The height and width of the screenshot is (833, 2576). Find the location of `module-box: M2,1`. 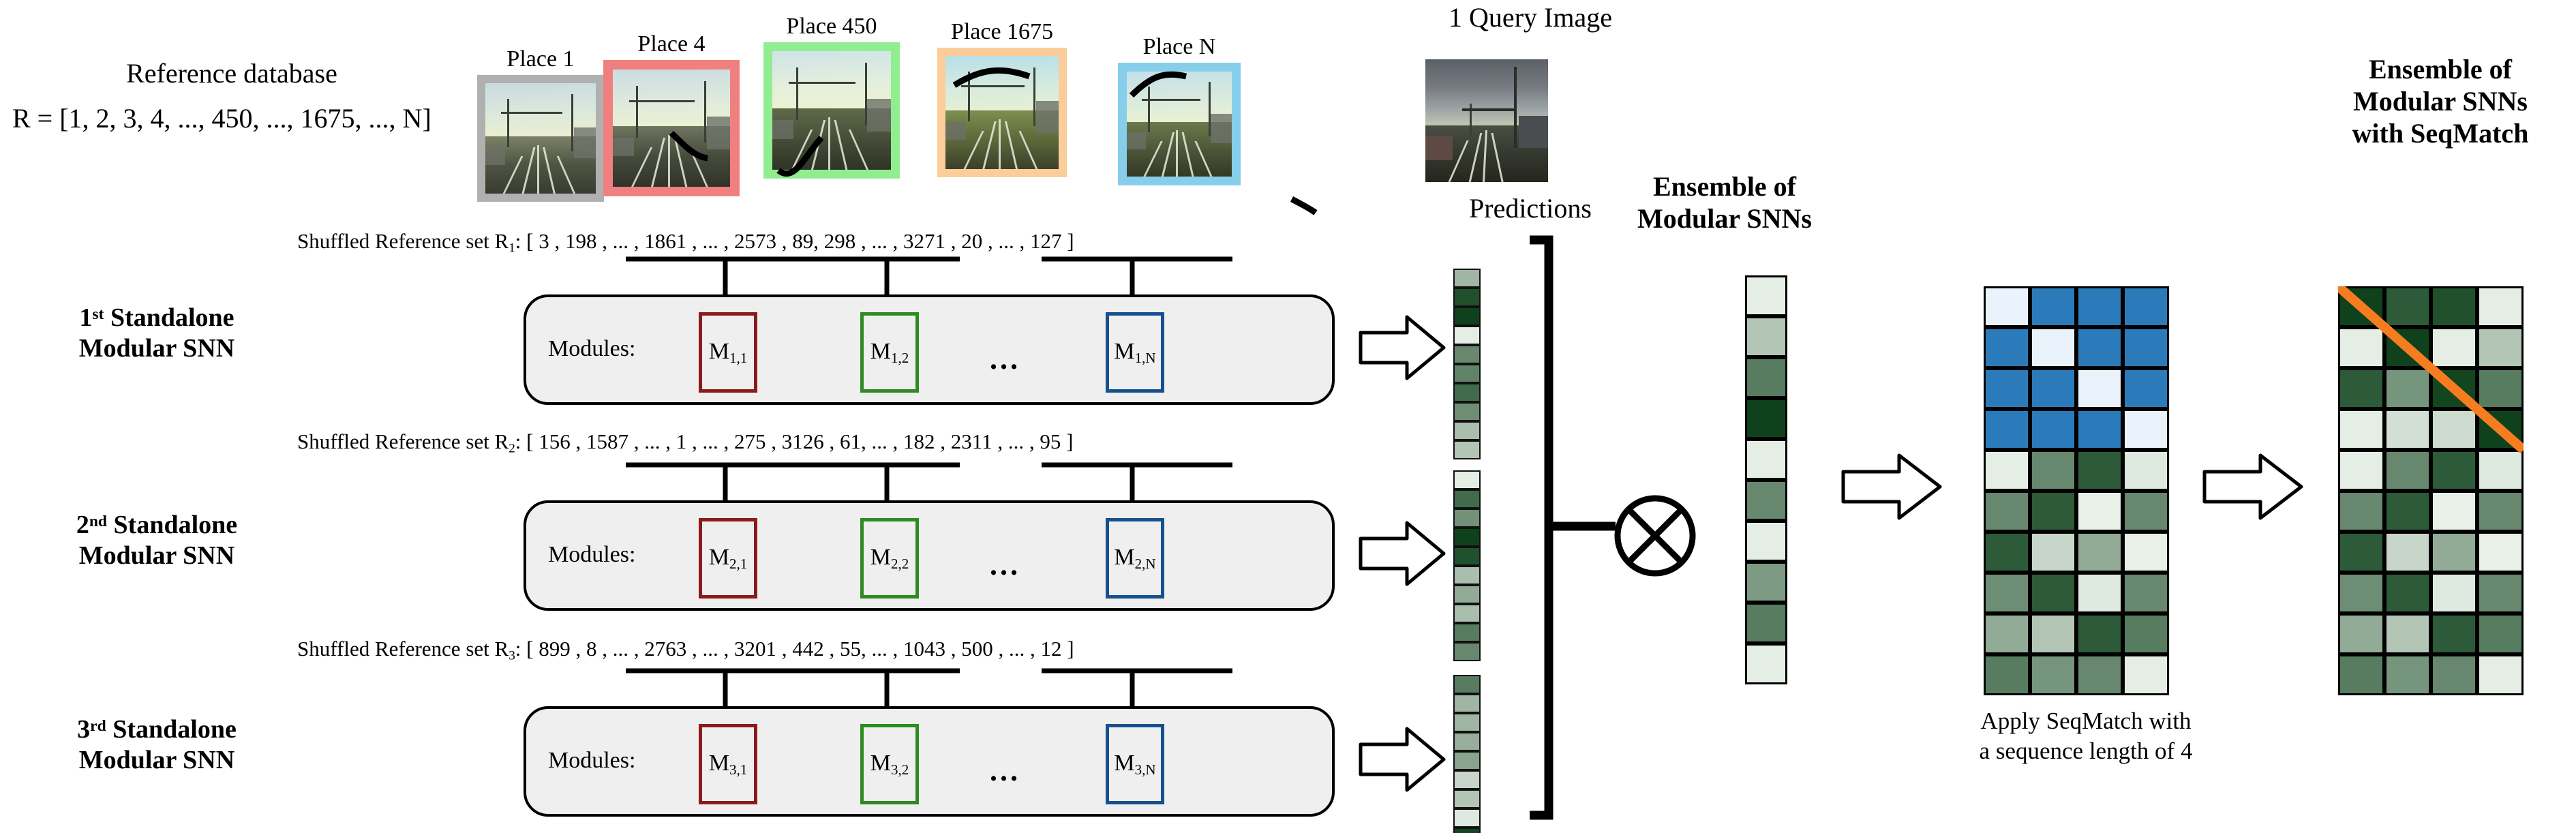

module-box: M2,1 is located at coordinates (728, 558).